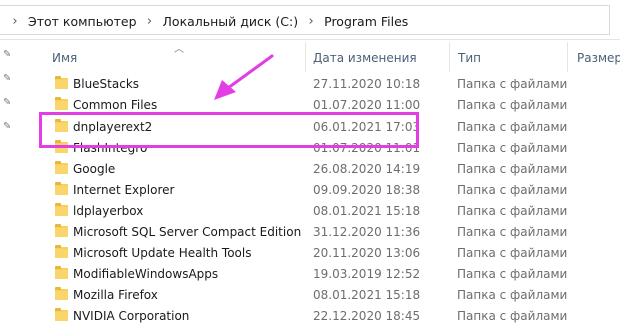 This screenshot has height=324, width=620. What do you see at coordinates (115, 295) in the screenshot?
I see `item-name: Mozilla Firefox` at bounding box center [115, 295].